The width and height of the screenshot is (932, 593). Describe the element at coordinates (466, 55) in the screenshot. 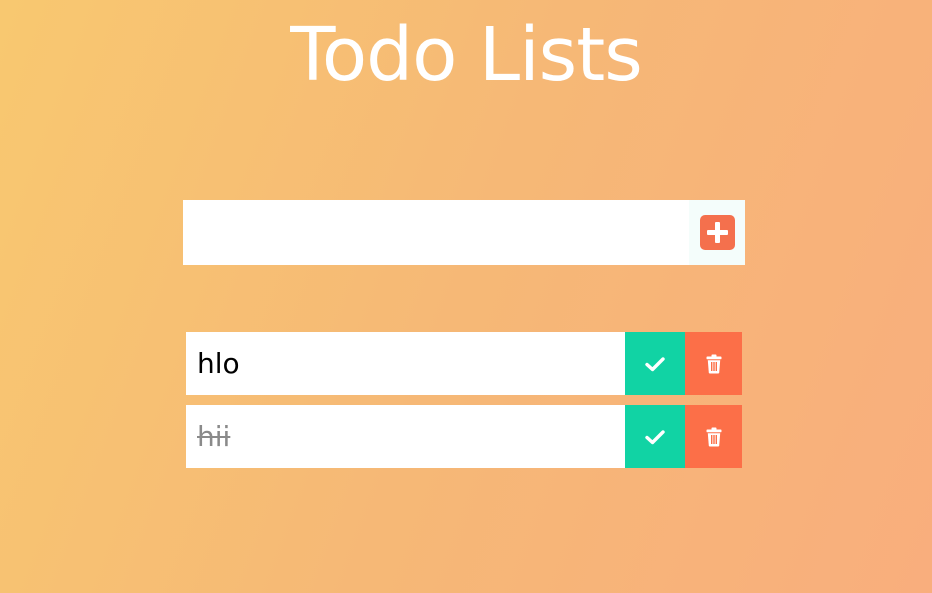

I see `page-title: Todo Lists` at that location.